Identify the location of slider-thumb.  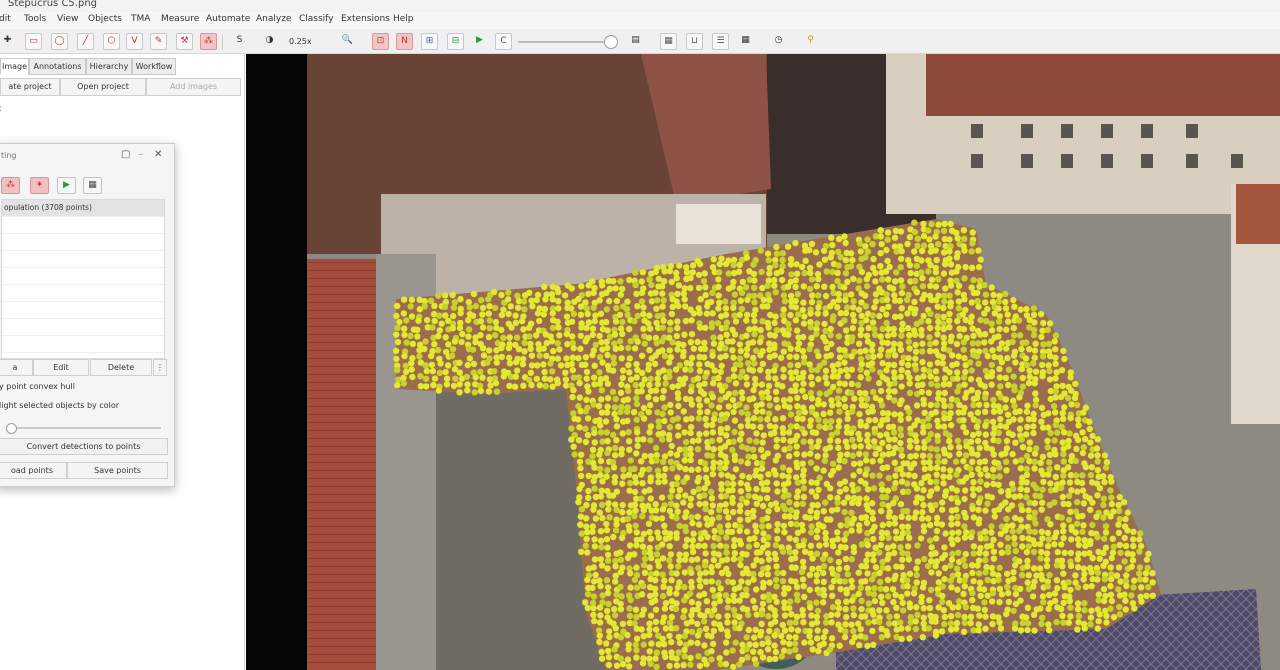
(11, 428).